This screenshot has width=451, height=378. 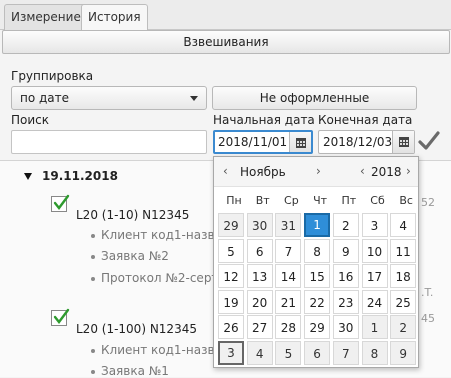 I want to click on calendar-day: 24, so click(x=374, y=301).